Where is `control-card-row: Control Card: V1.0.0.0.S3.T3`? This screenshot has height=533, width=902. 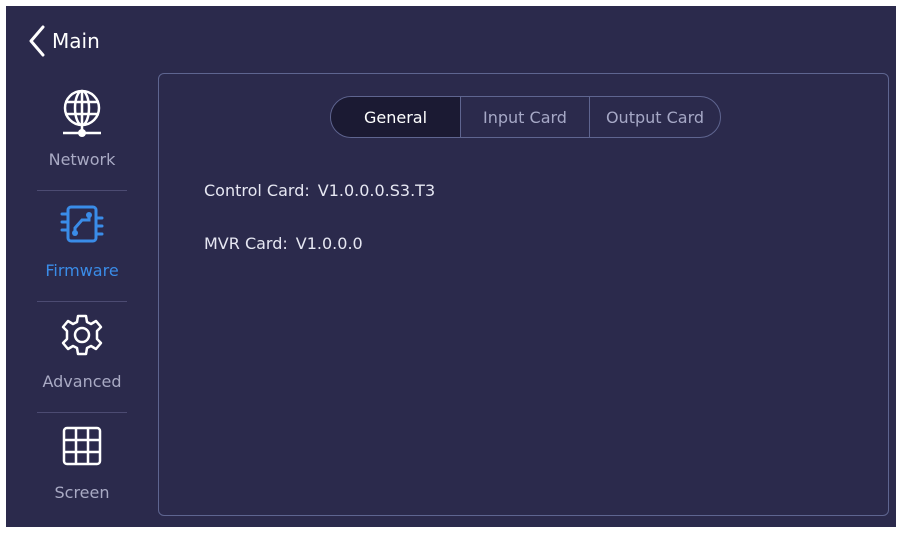 control-card-row: Control Card: V1.0.0.0.S3.T3 is located at coordinates (319, 190).